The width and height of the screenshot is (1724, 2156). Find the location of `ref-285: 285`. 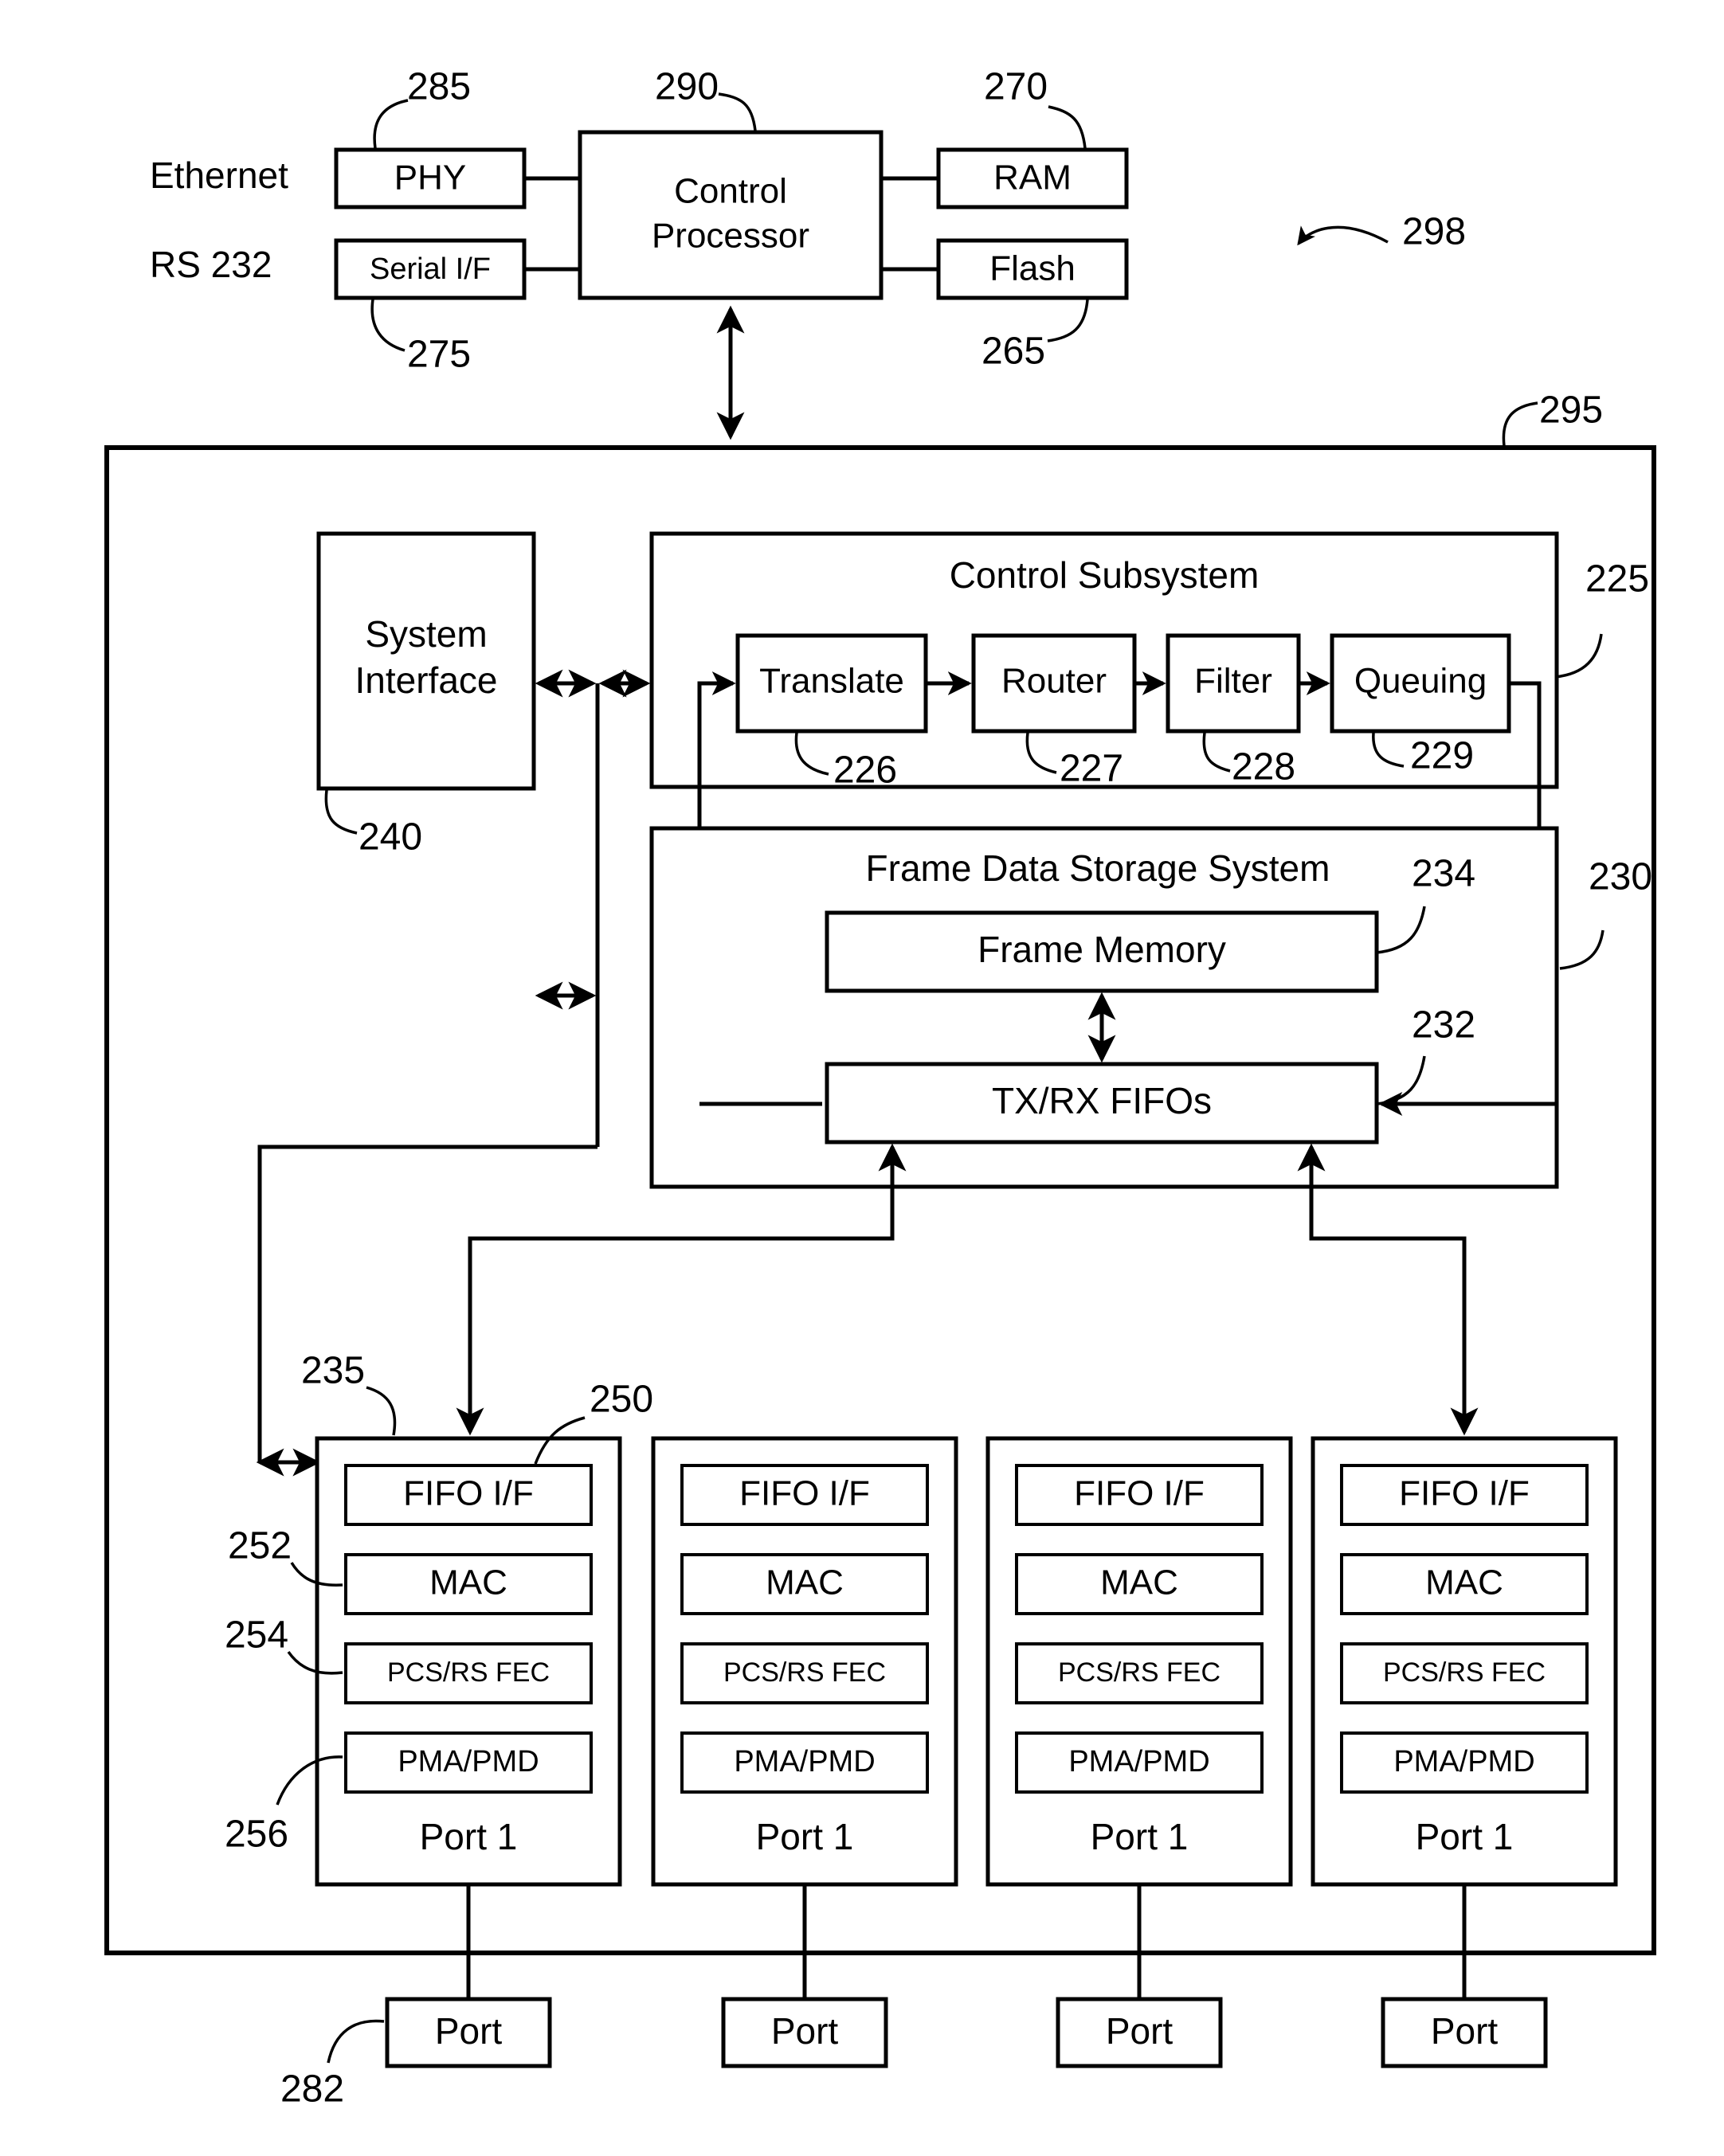

ref-285: 285 is located at coordinates (439, 87).